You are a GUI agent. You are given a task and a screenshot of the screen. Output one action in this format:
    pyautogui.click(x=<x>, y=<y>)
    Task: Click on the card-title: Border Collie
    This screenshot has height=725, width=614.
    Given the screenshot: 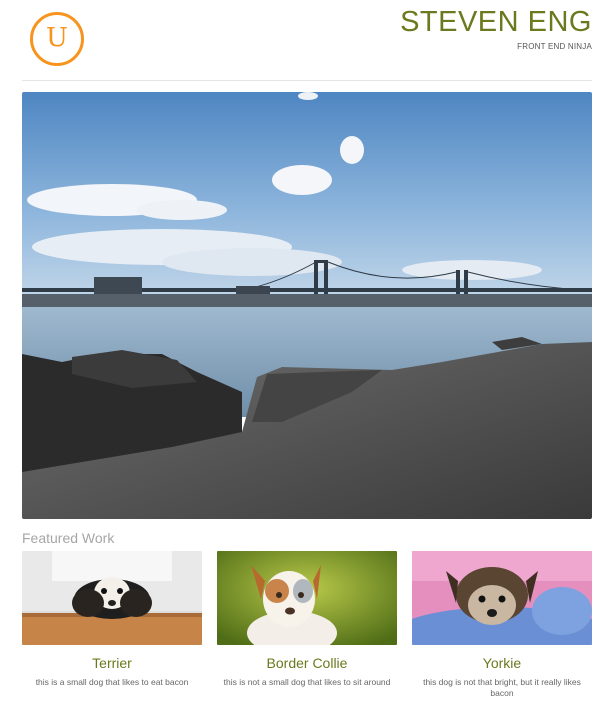 What is the action you would take?
    pyautogui.click(x=307, y=663)
    